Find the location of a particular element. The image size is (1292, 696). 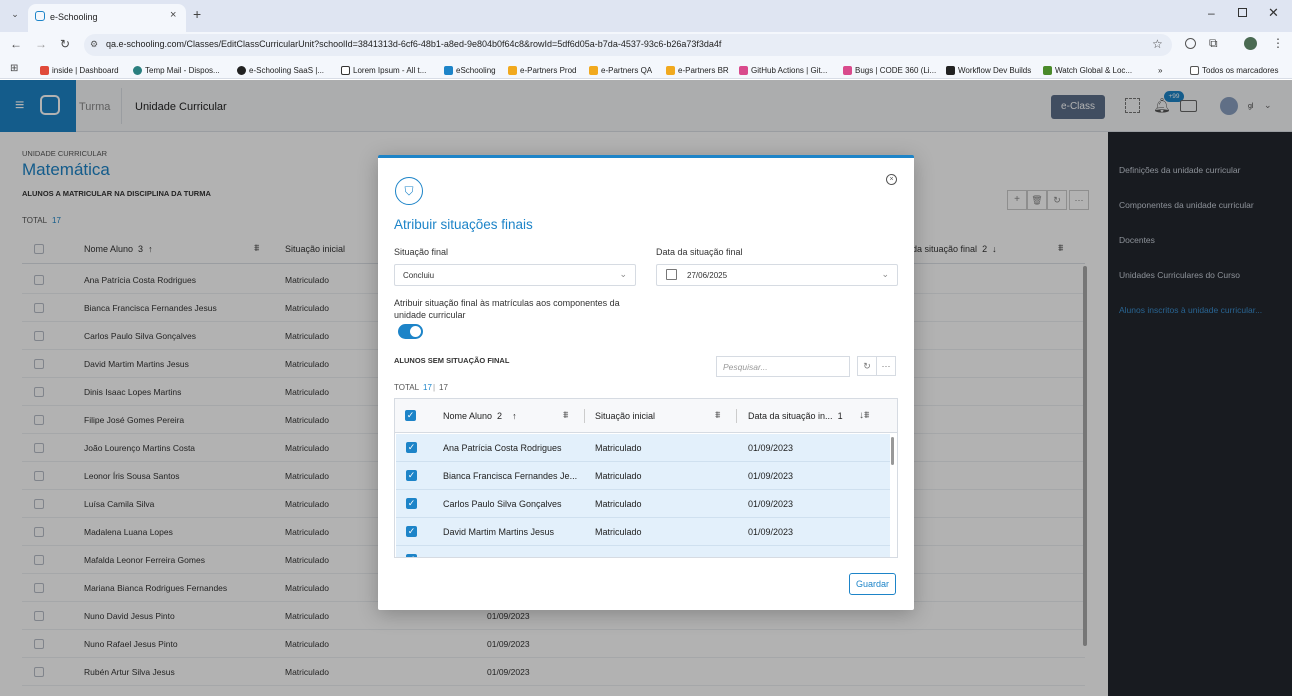

student-name: Carlos Paulo Silva Gonçalves is located at coordinates (502, 504).